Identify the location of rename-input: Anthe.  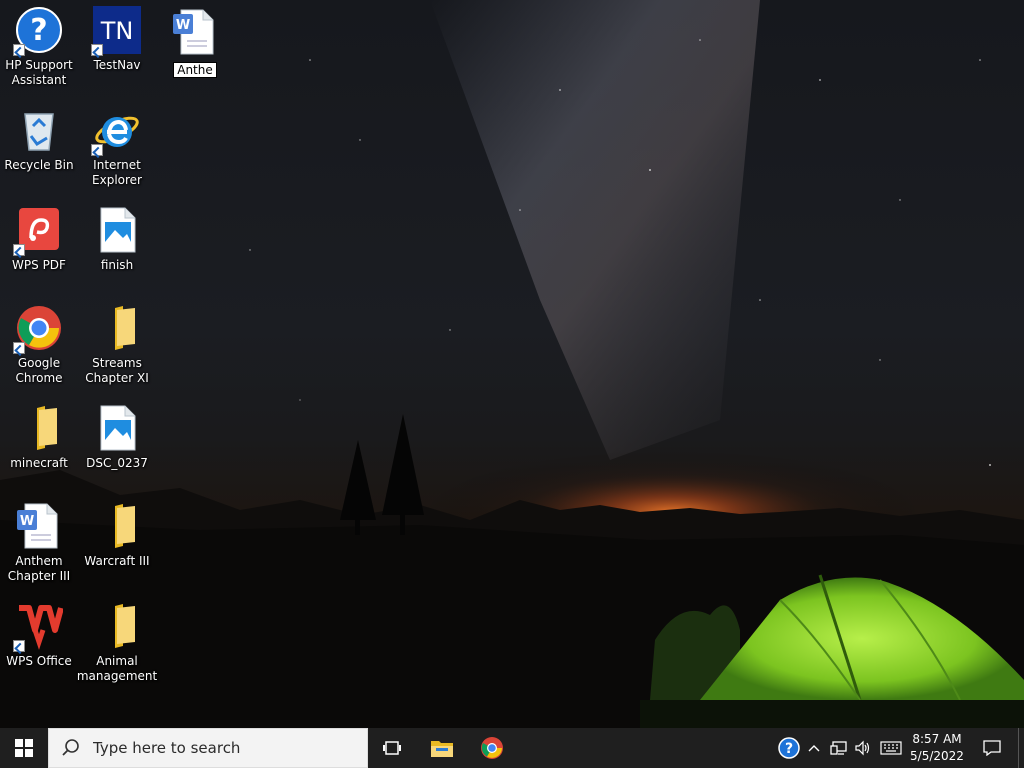
(195, 70).